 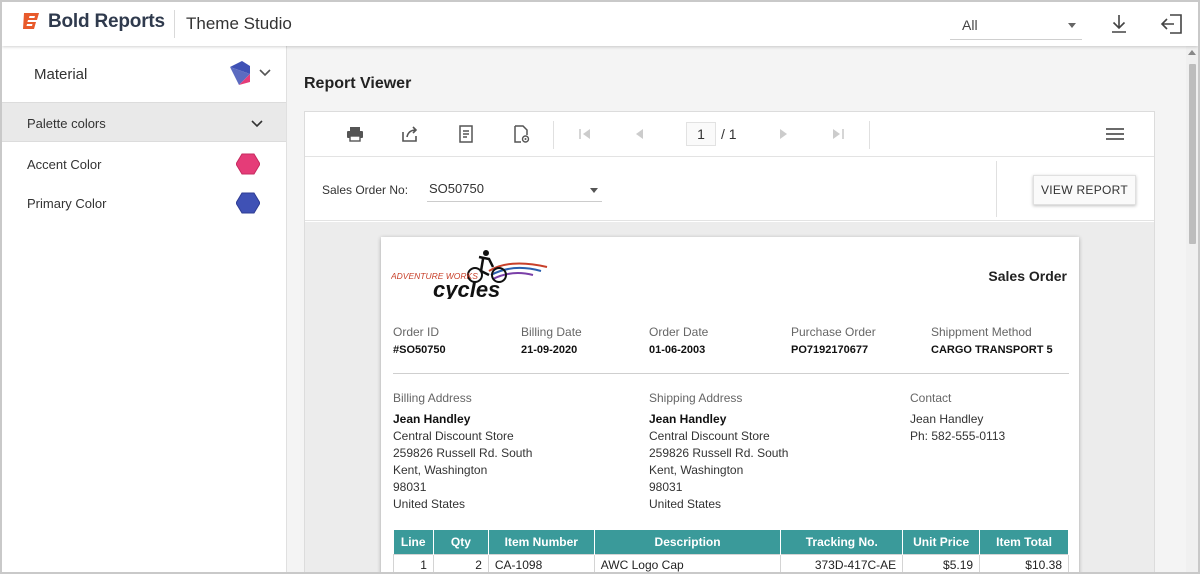 What do you see at coordinates (419, 350) in the screenshot?
I see `field-value: #SO50750` at bounding box center [419, 350].